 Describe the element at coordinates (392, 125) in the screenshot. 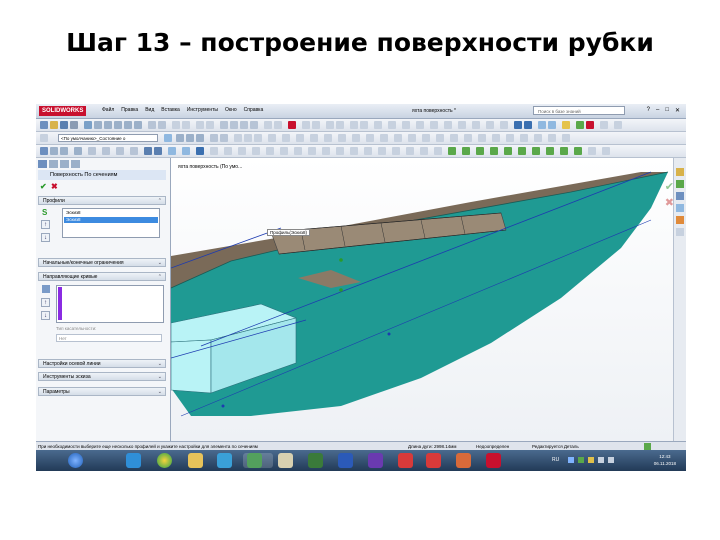

I see `section-icon` at that location.